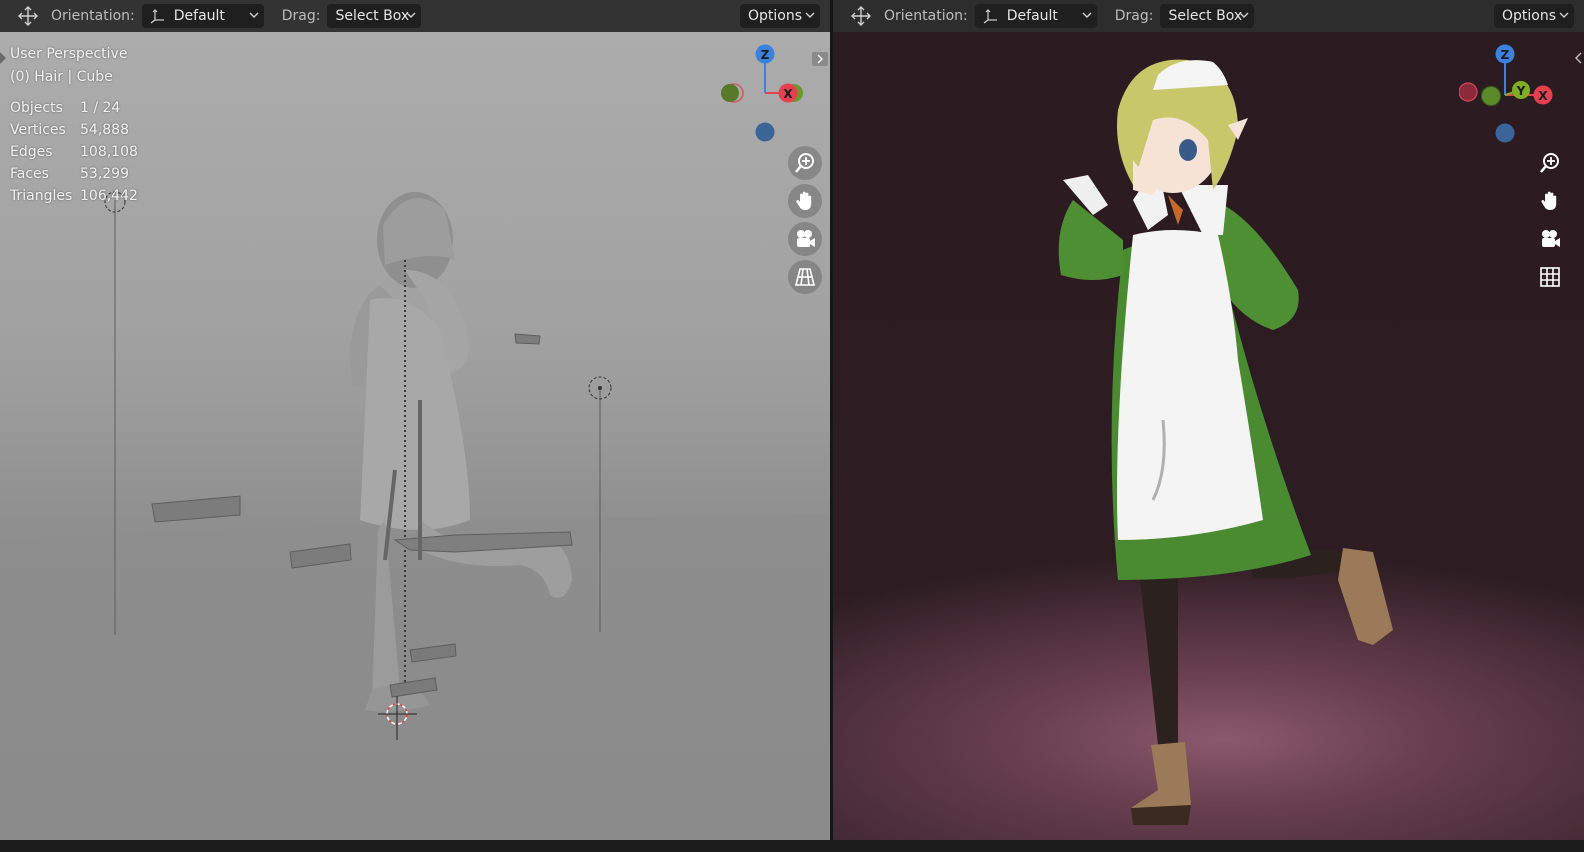 The image size is (1584, 852). I want to click on stat-label: Edges, so click(31, 152).